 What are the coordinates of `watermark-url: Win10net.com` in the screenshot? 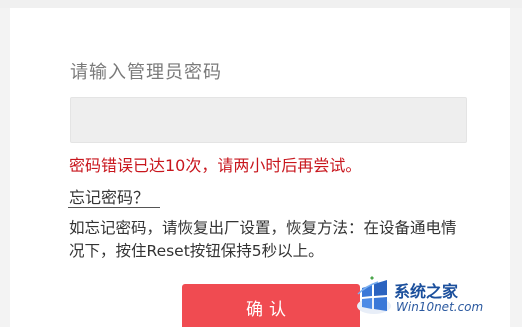 It's located at (440, 307).